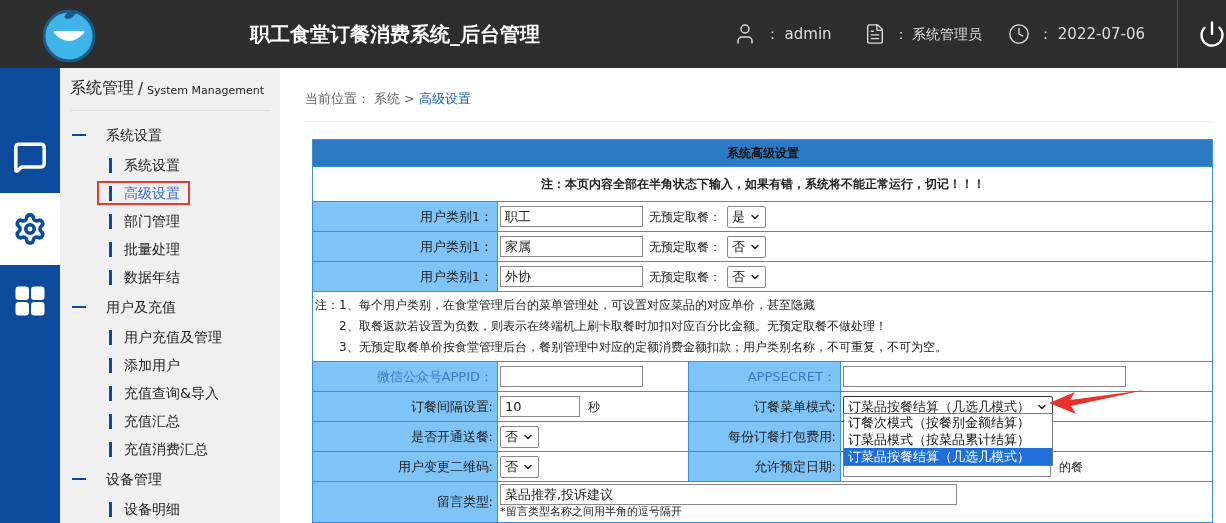  I want to click on sidebar-item: 高级设置, so click(143, 193).